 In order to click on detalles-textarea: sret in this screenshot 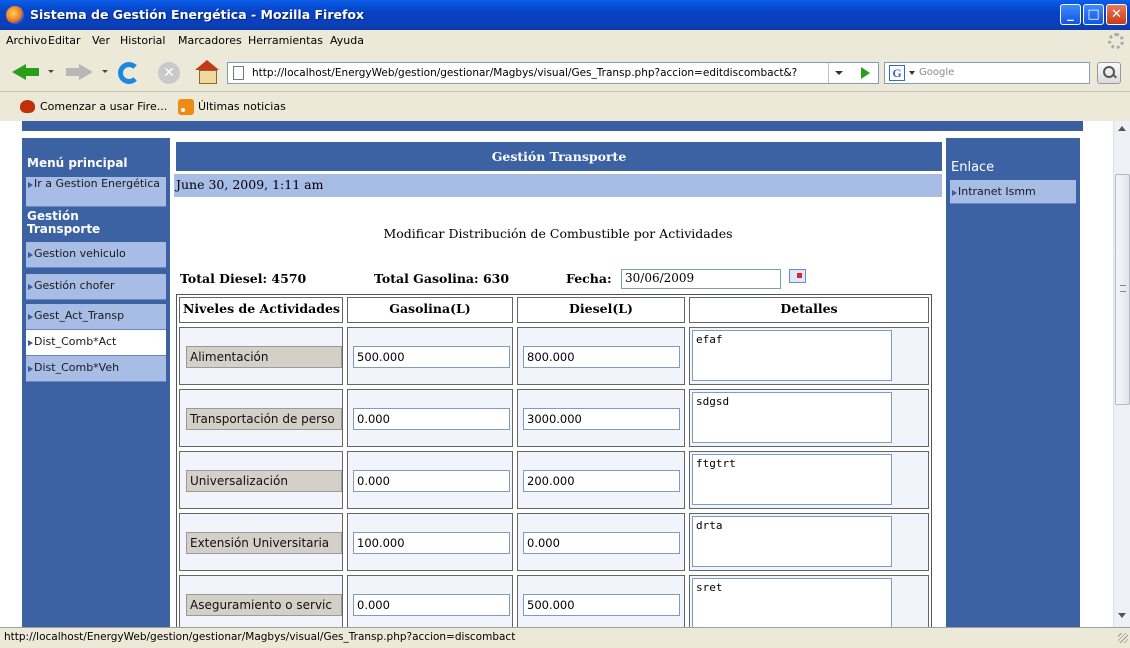, I will do `click(792, 602)`.